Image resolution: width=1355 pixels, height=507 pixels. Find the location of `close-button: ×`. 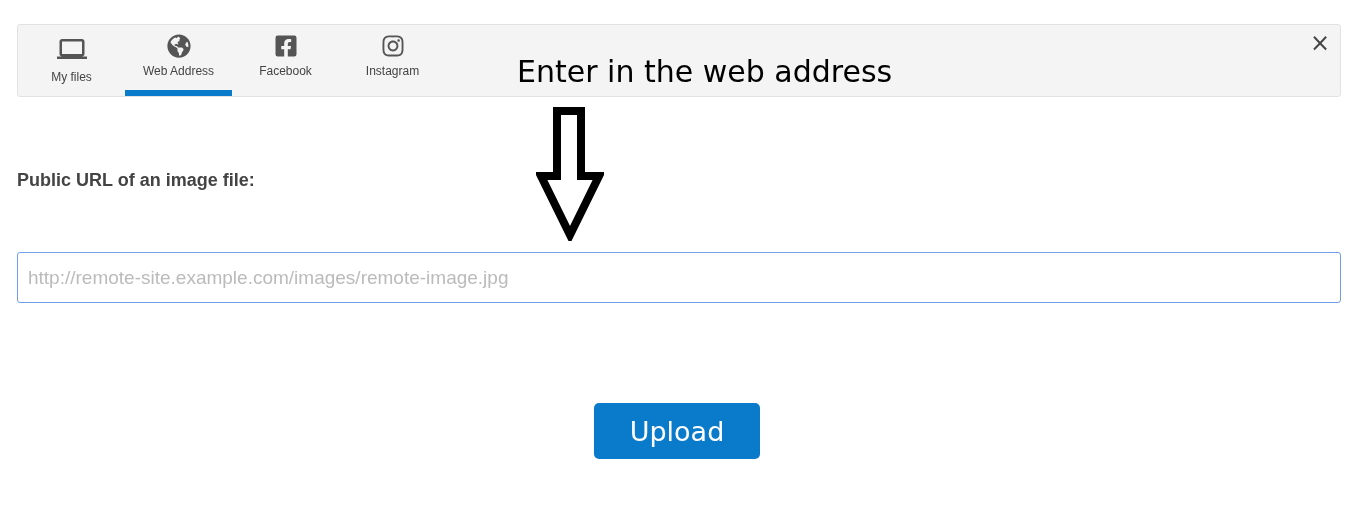

close-button: × is located at coordinates (1319, 43).